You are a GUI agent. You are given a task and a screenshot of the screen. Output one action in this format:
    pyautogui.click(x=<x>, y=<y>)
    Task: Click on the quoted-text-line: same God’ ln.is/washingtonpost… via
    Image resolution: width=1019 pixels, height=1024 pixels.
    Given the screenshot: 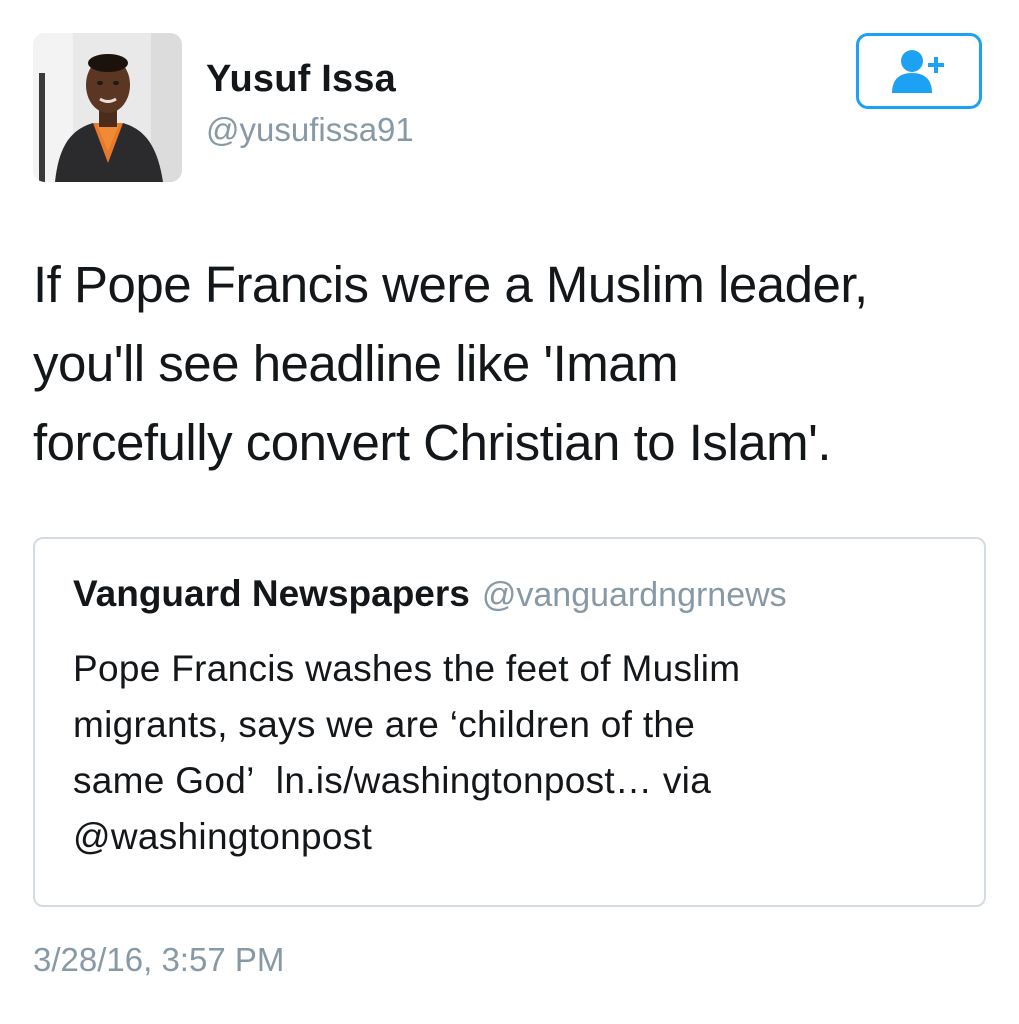 What is the action you would take?
    pyautogui.click(x=513, y=781)
    